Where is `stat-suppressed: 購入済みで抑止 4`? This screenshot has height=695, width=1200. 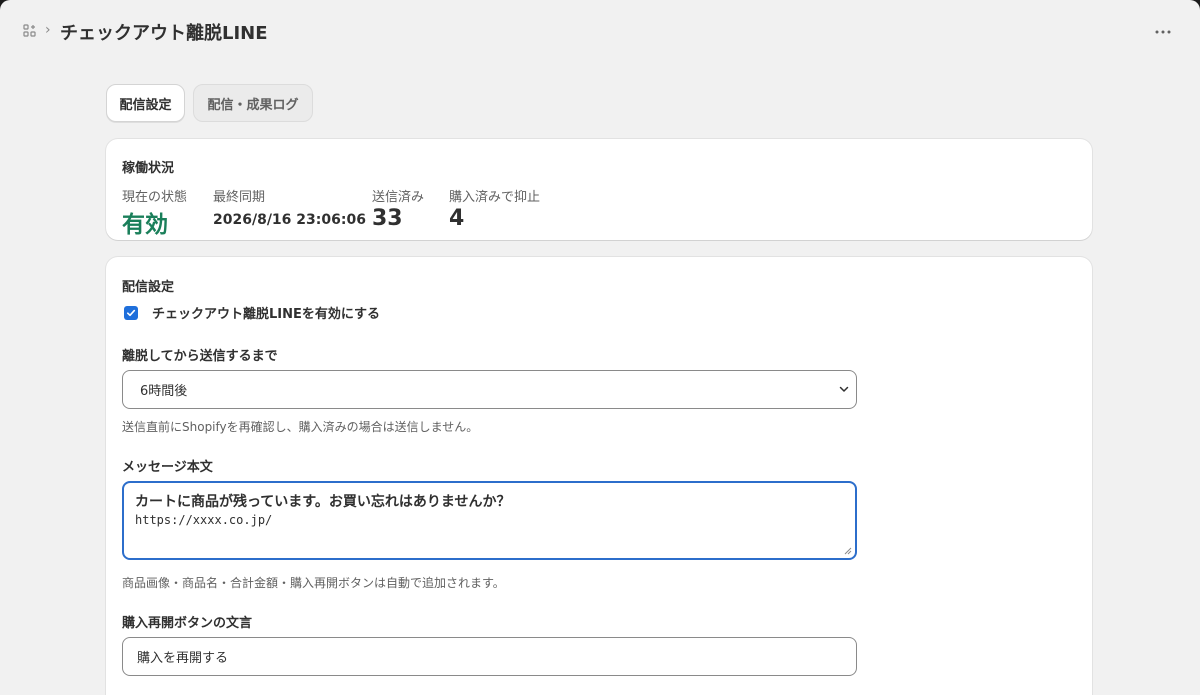
stat-suppressed: 購入済みで抑止 4 is located at coordinates (494, 208).